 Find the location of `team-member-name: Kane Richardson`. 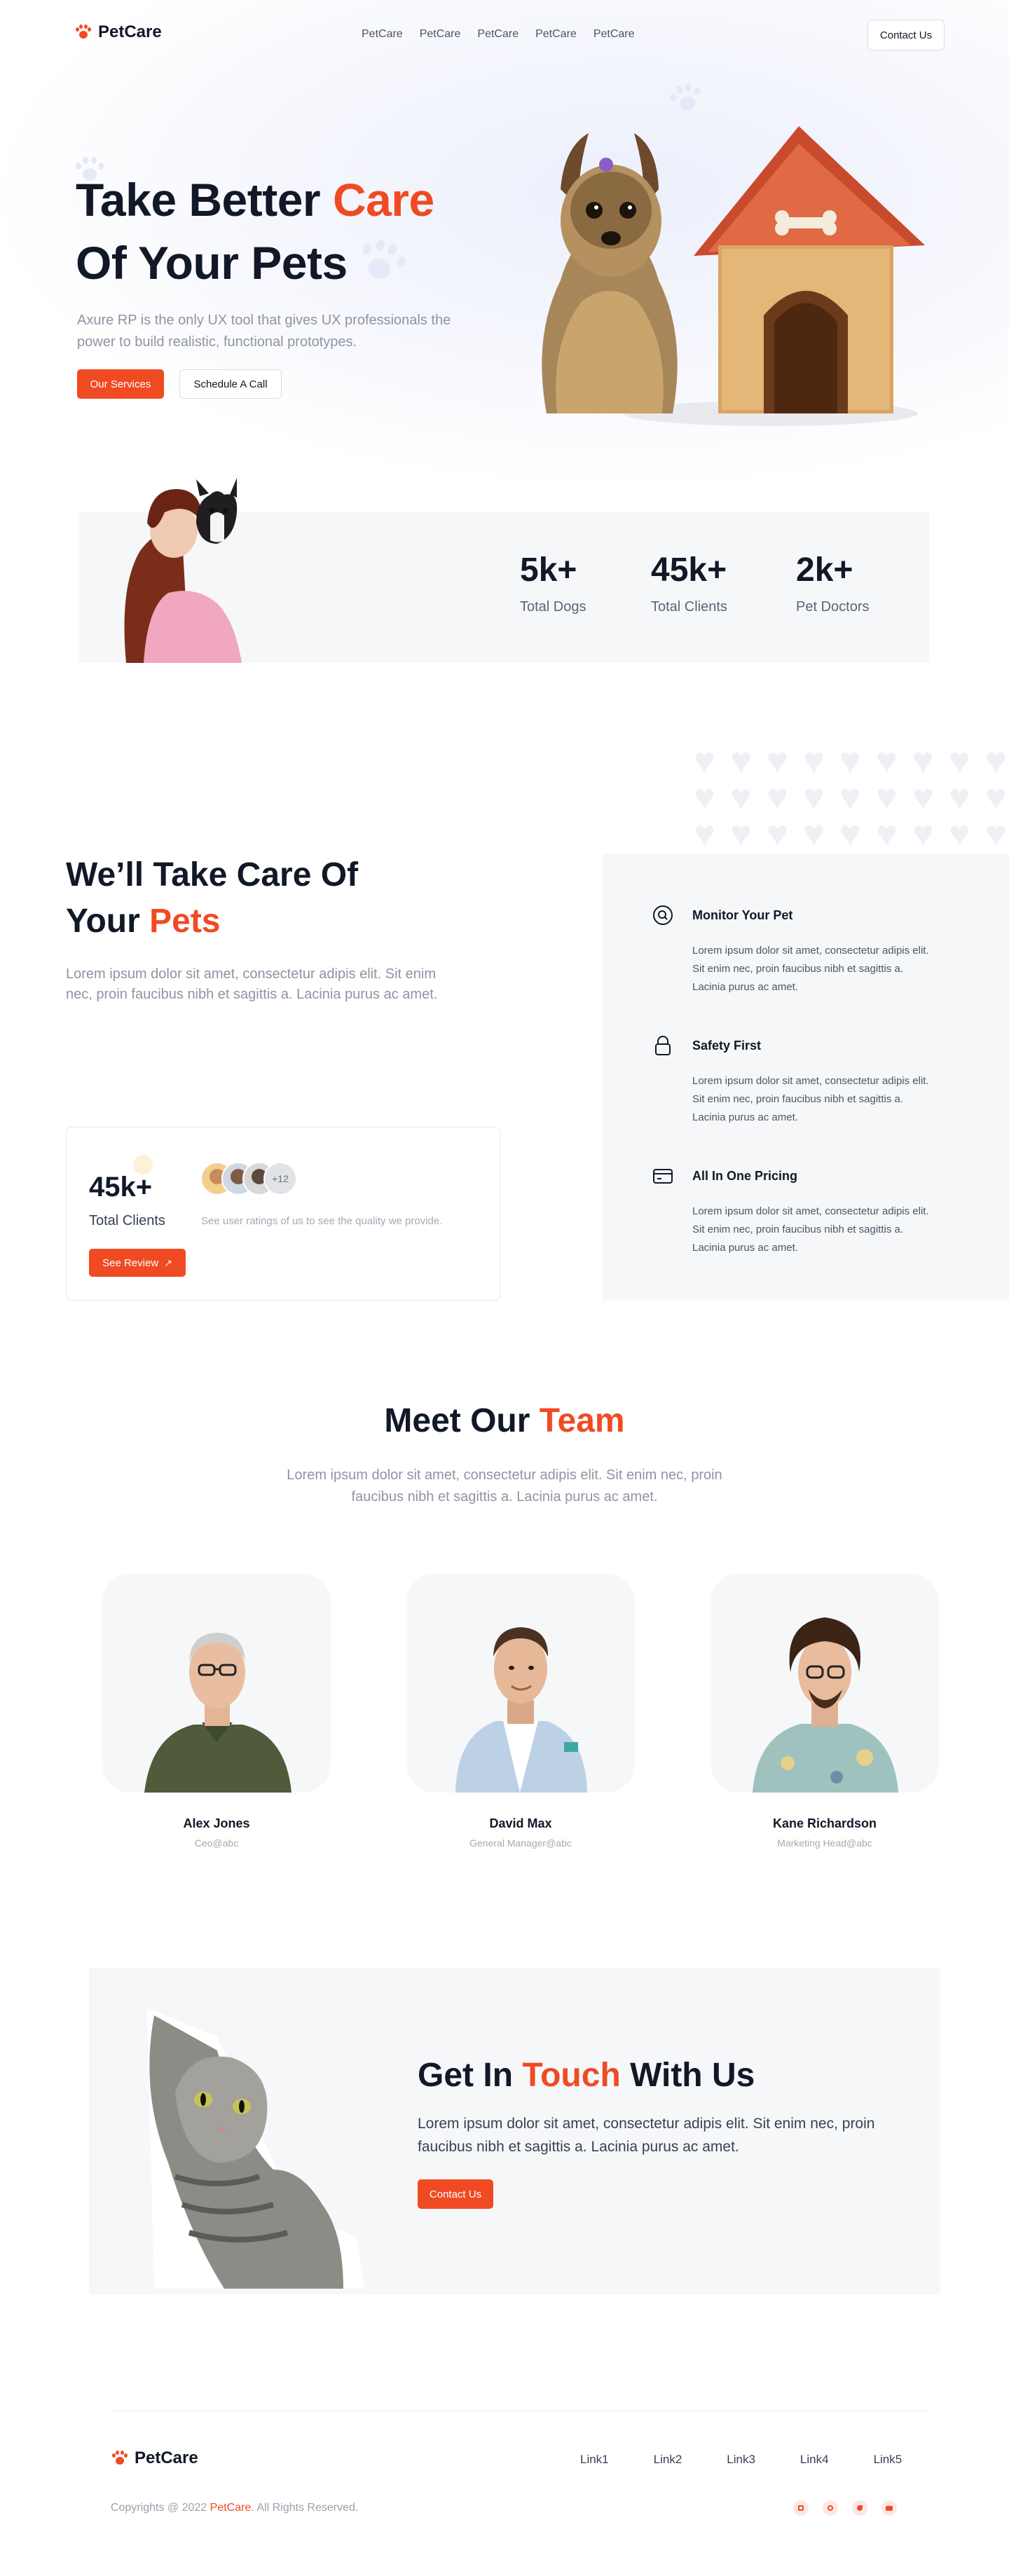

team-member-name: Kane Richardson is located at coordinates (824, 1823).